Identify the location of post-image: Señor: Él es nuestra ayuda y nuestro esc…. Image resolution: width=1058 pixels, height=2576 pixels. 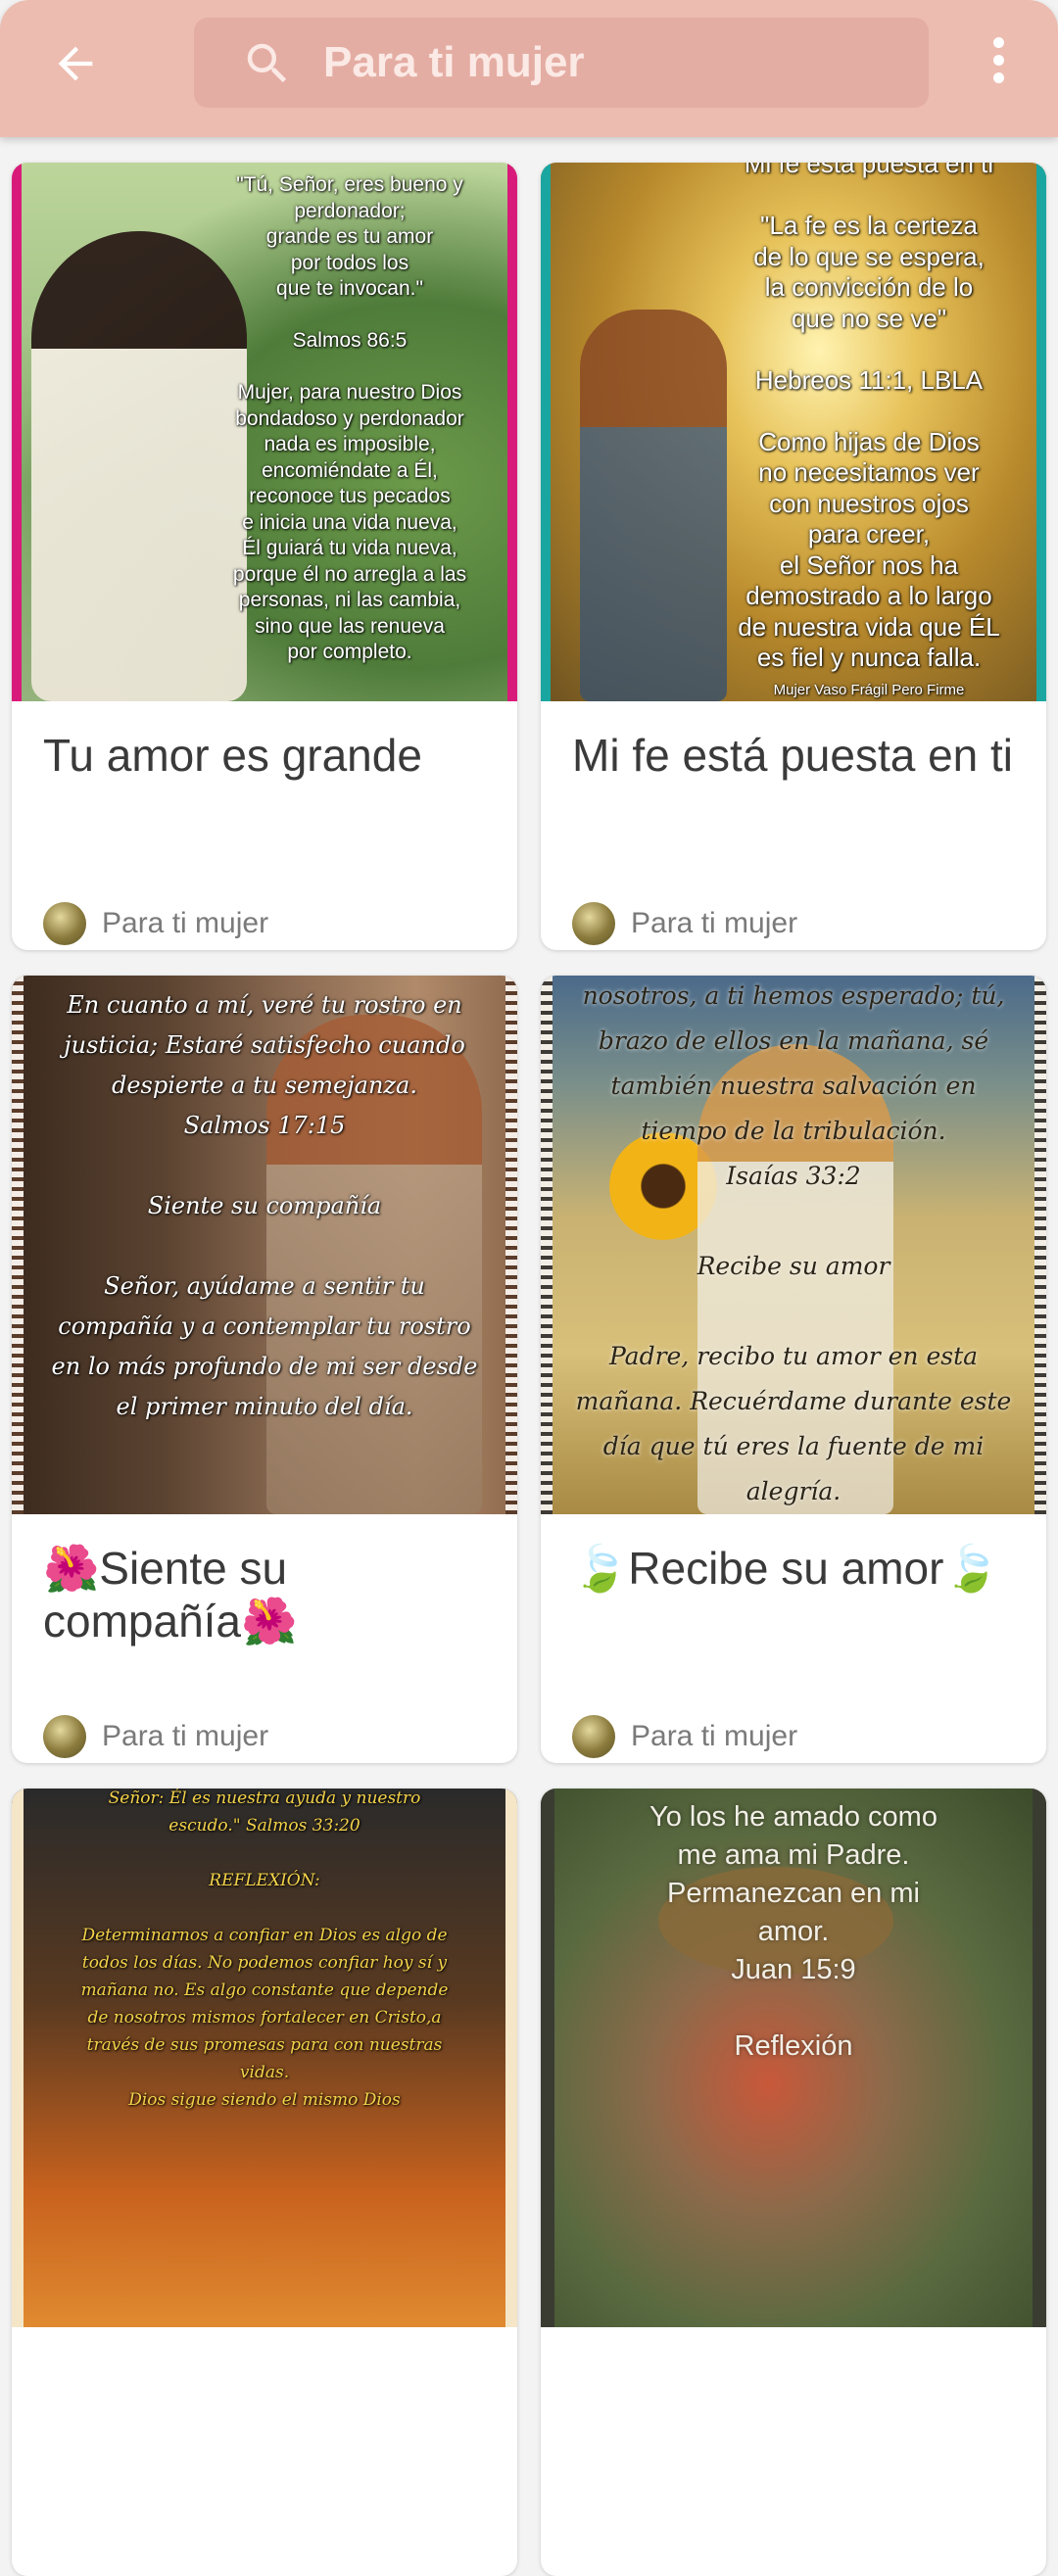
(264, 2058).